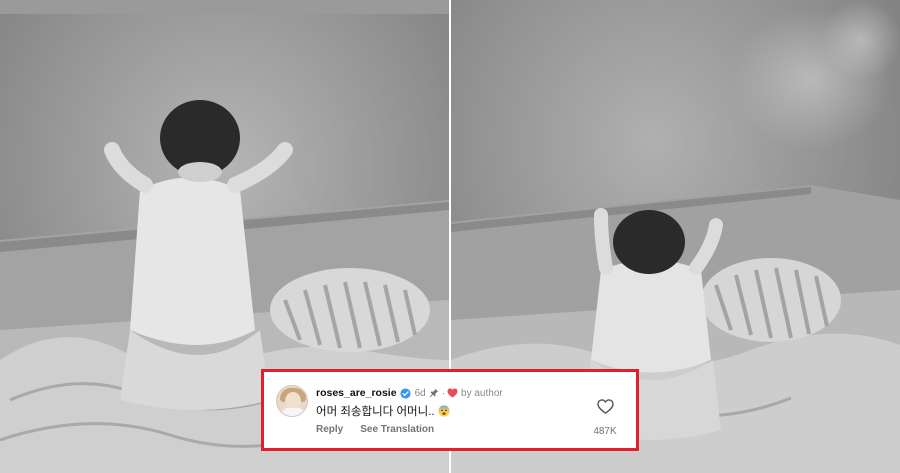  I want to click on fearful-face-emoji-icon, so click(443, 411).